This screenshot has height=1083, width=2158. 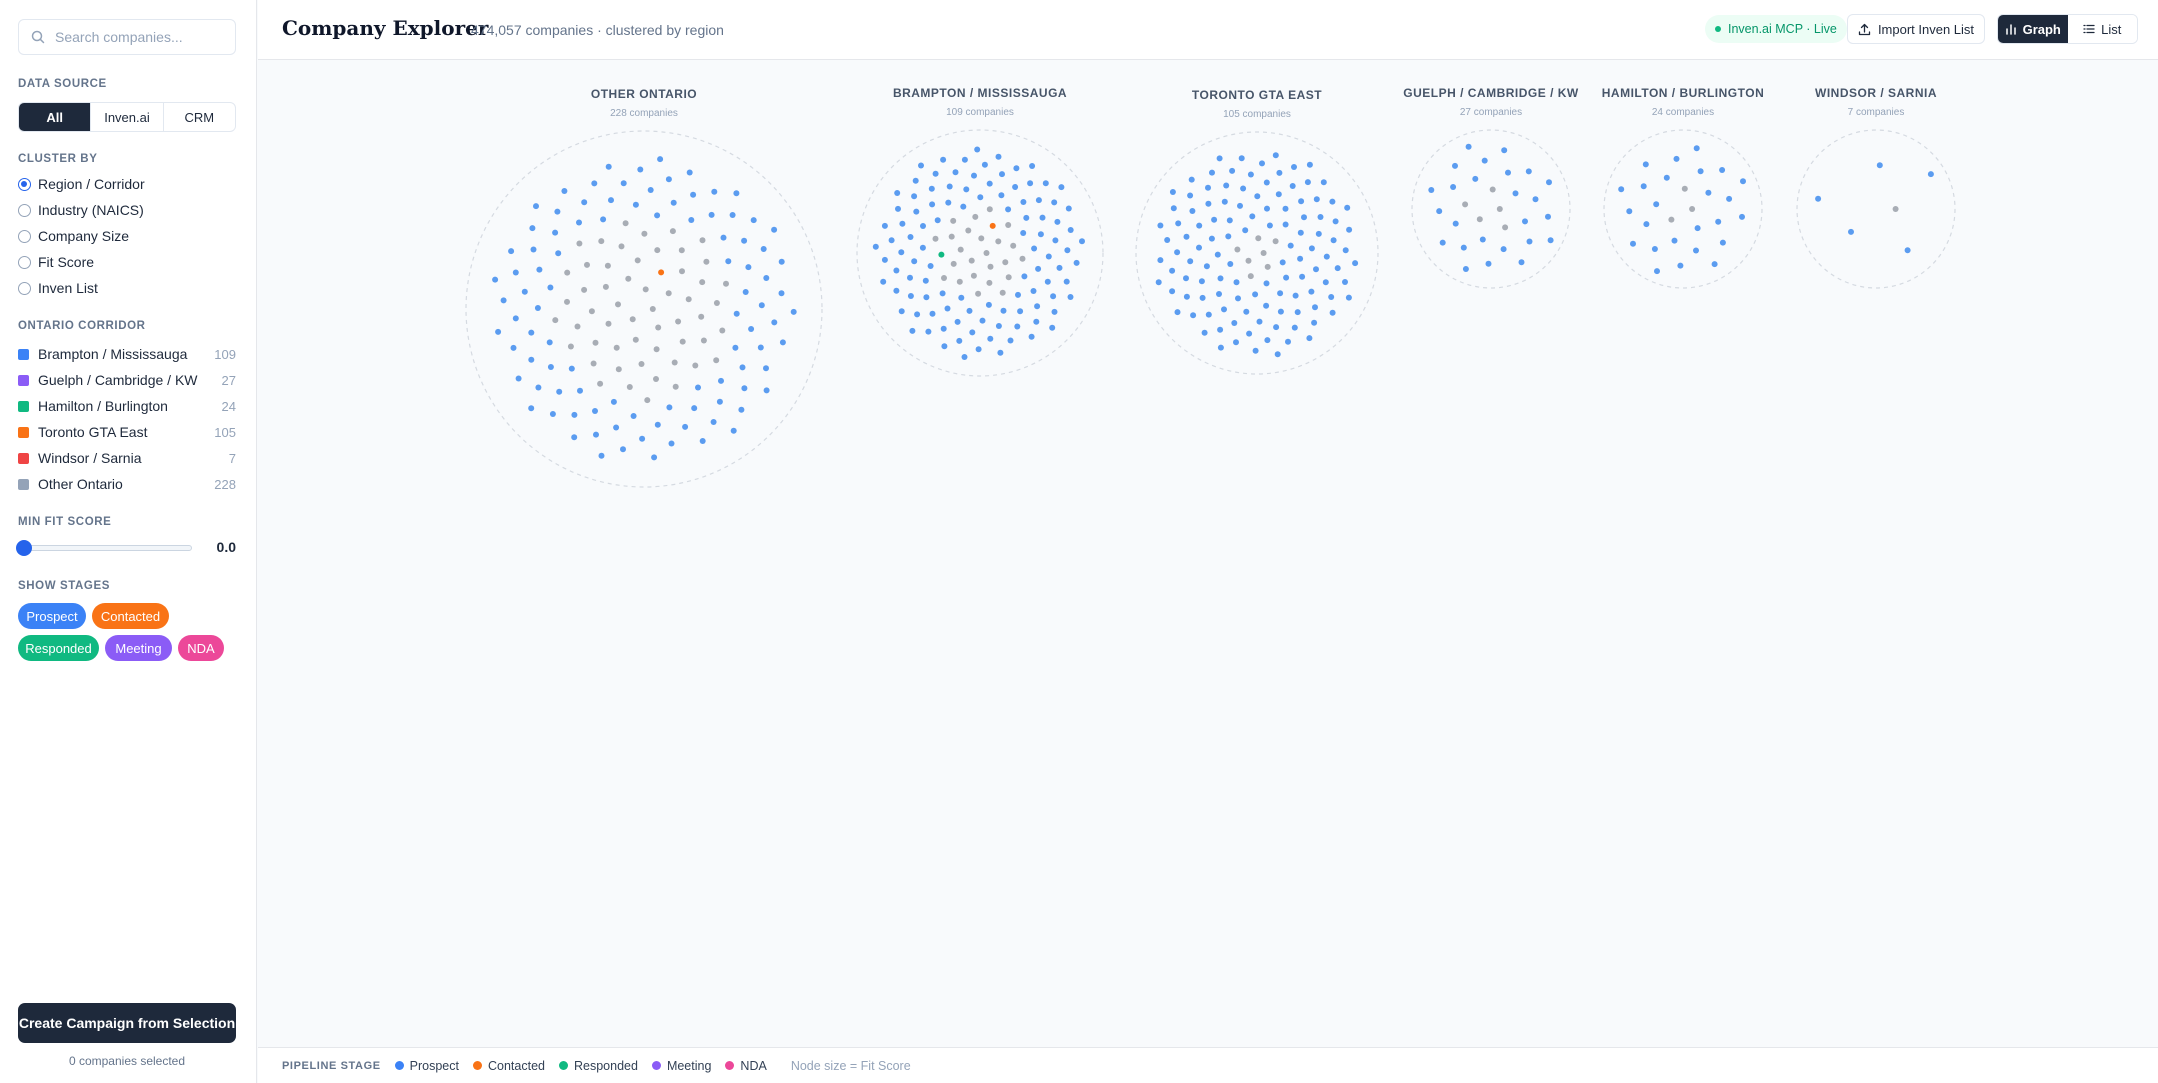 I want to click on corridor-item: Guelph / Cambridge / KW 27, so click(x=127, y=380).